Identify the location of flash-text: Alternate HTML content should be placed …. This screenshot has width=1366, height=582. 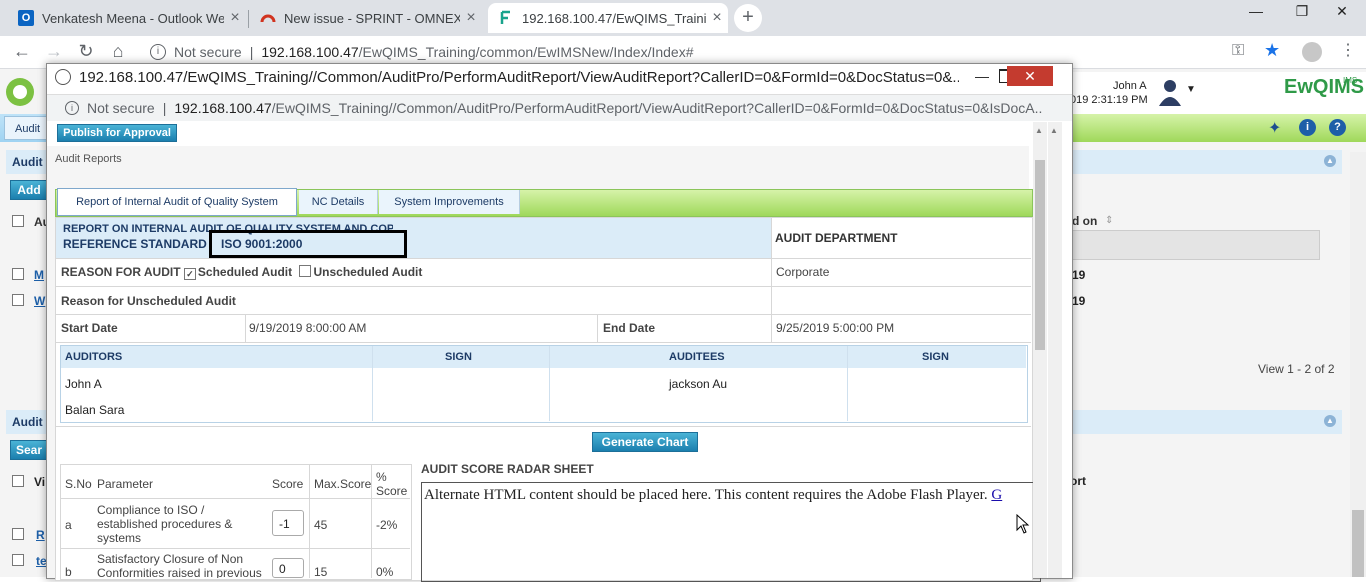
(706, 495).